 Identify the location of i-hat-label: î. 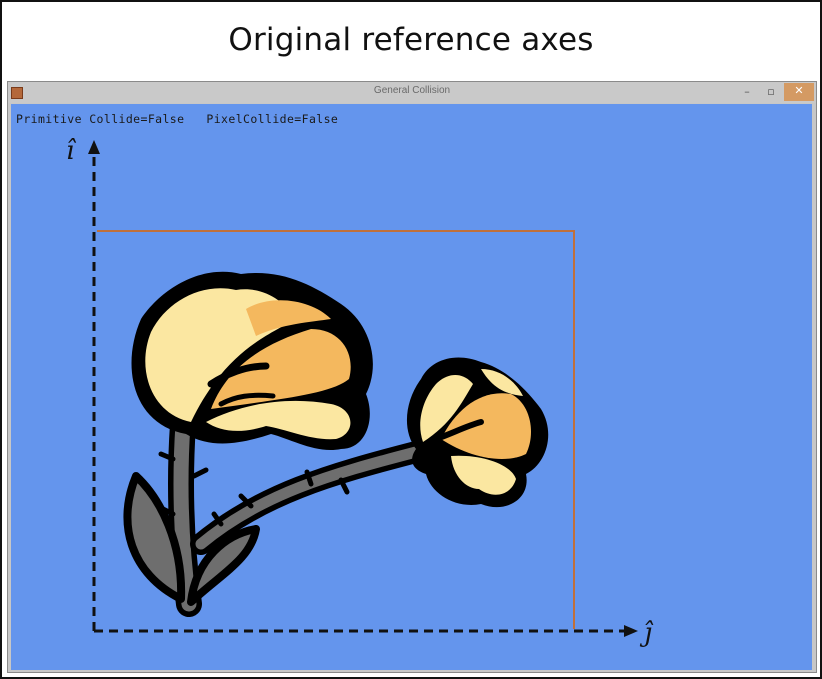
(70, 151).